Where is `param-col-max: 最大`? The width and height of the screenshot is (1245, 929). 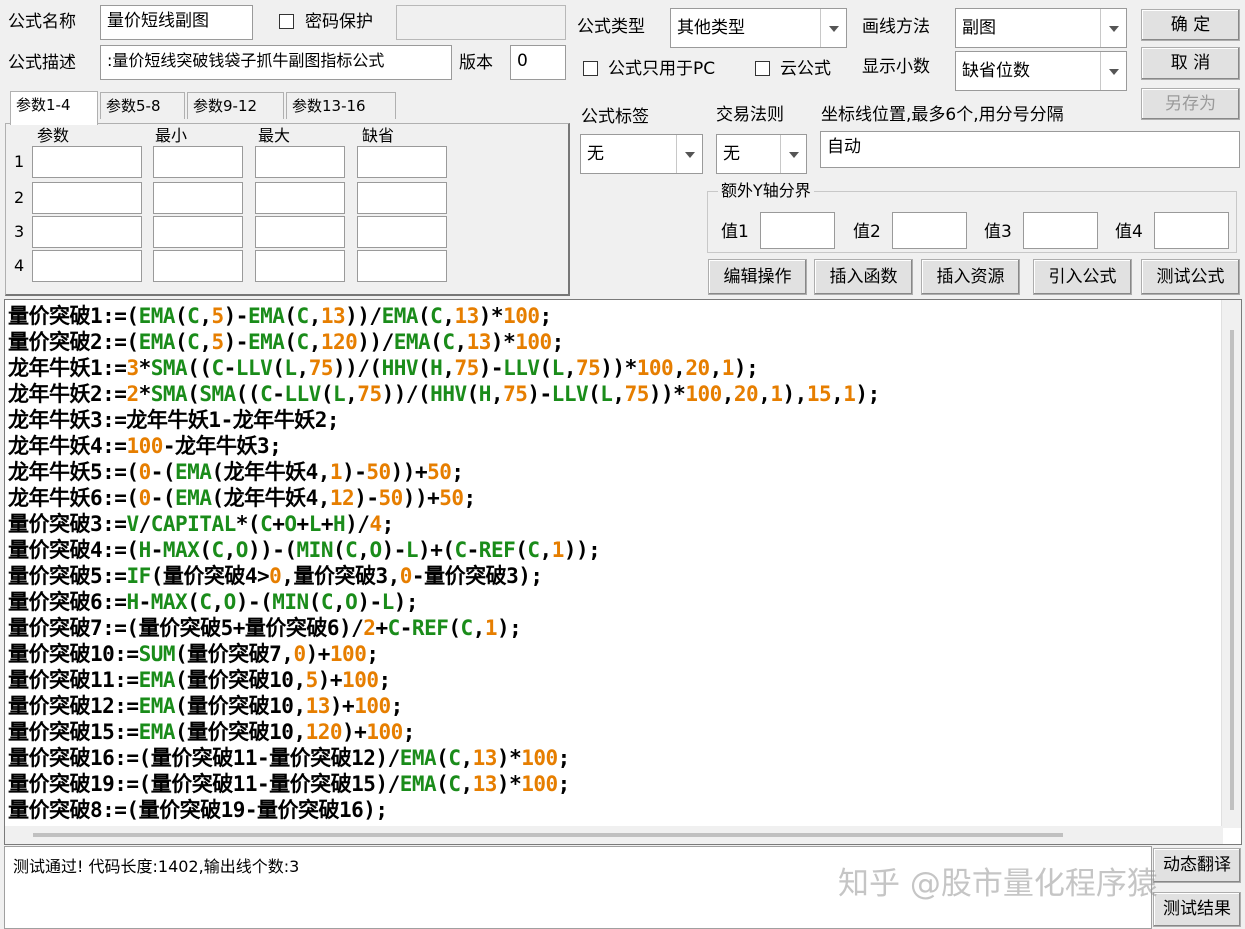 param-col-max: 最大 is located at coordinates (274, 135).